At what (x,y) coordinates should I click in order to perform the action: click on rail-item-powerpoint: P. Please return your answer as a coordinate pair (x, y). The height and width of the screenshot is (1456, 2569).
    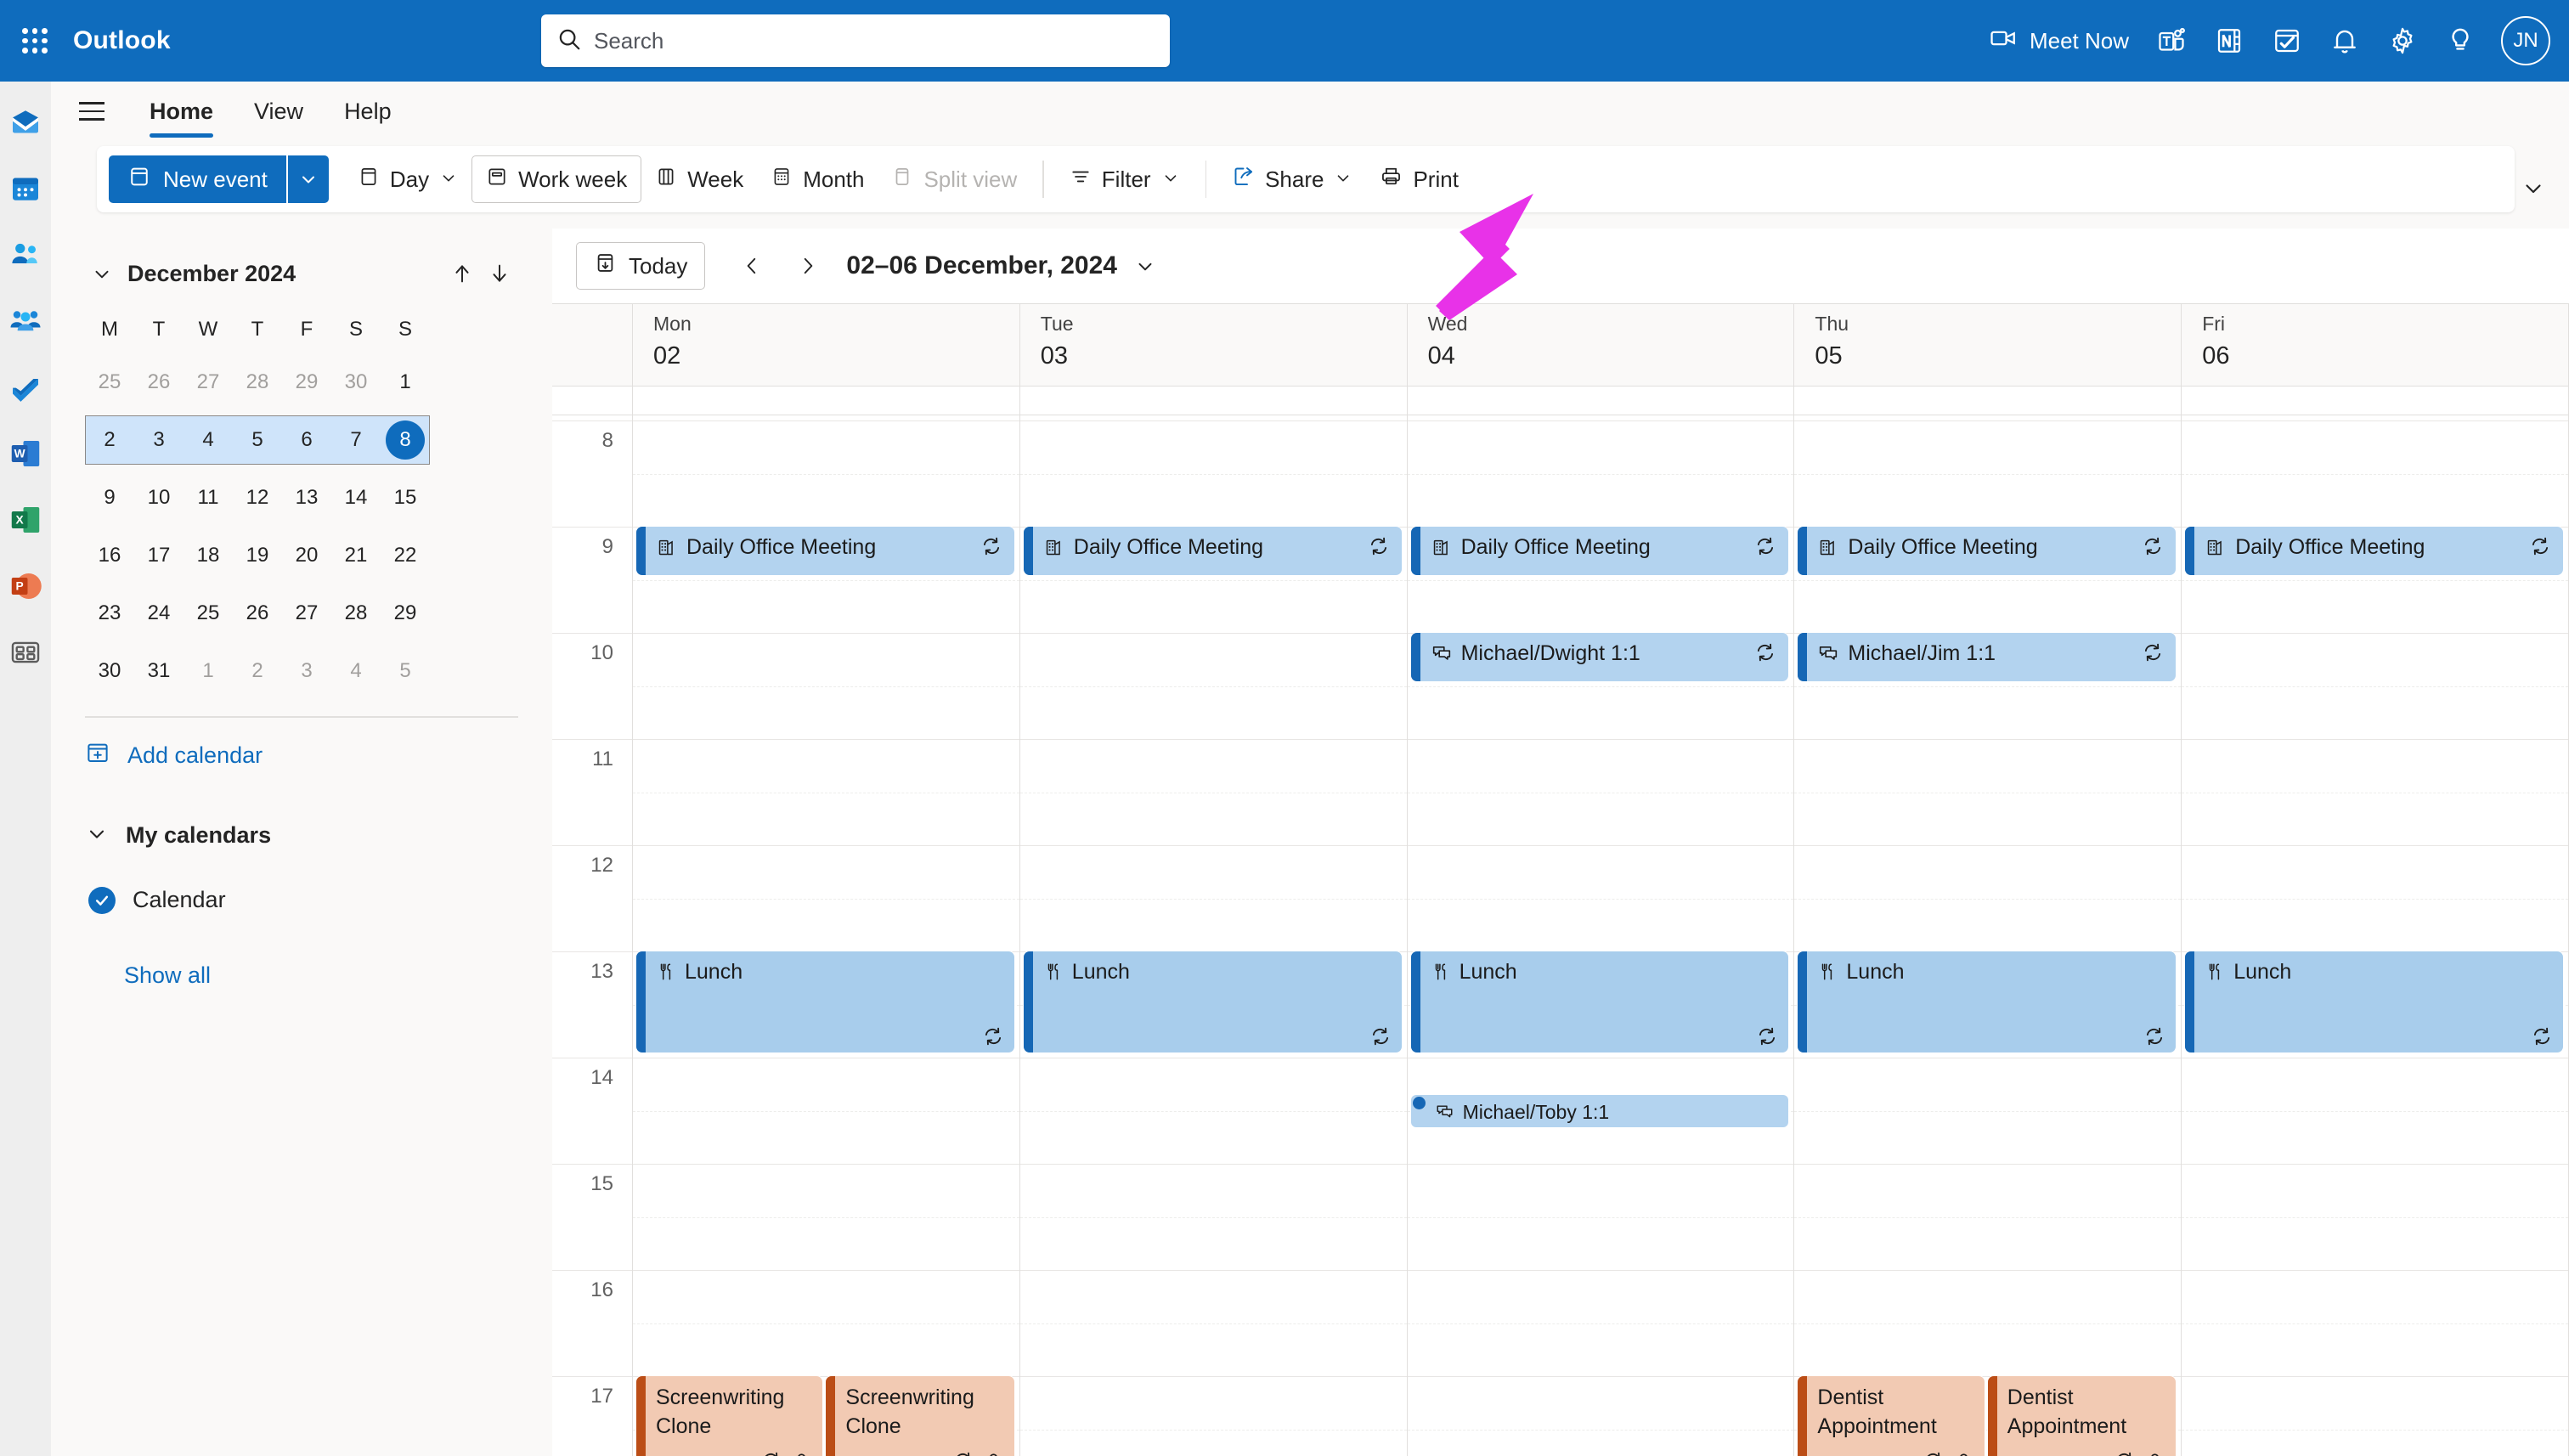
    Looking at the image, I should click on (25, 586).